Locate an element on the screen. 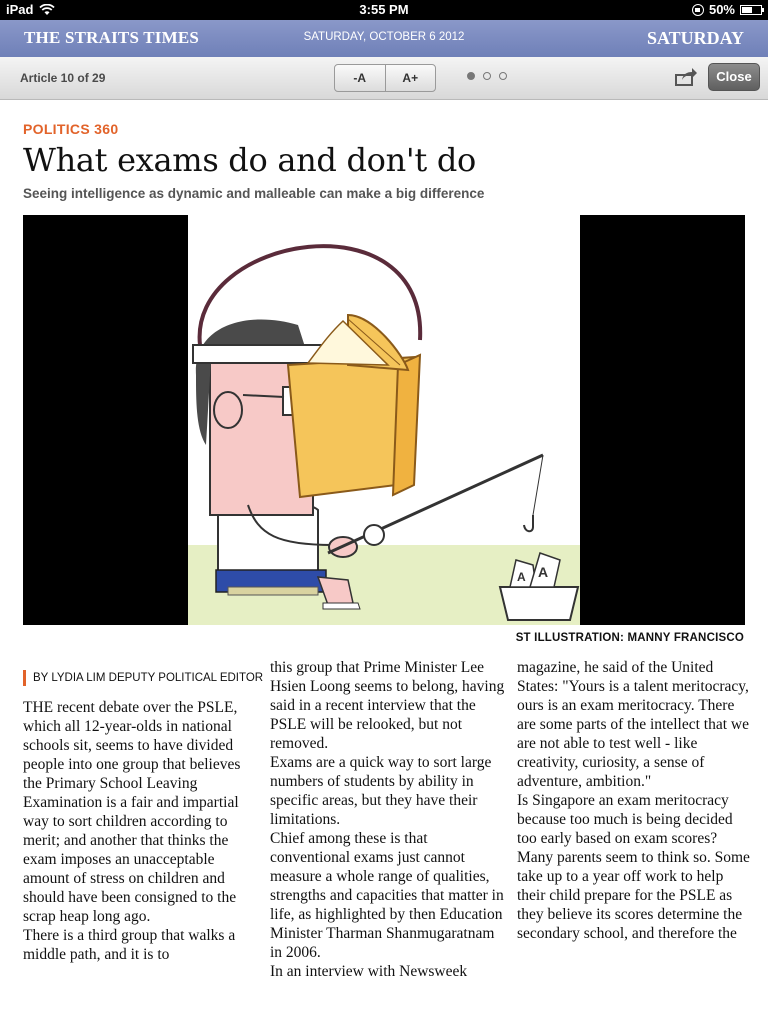  close-button: Close is located at coordinates (734, 77).